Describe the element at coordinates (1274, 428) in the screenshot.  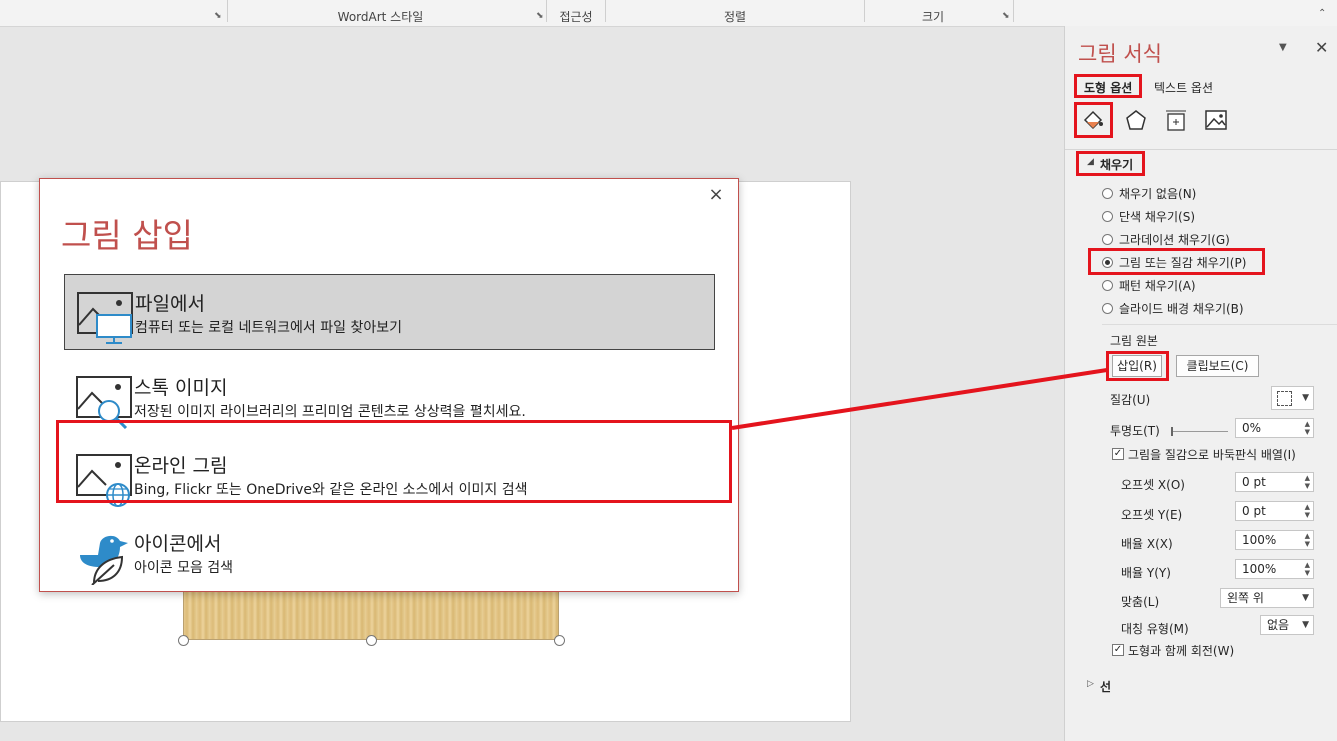
I see `transparency-input: 0% ▲ ▼` at that location.